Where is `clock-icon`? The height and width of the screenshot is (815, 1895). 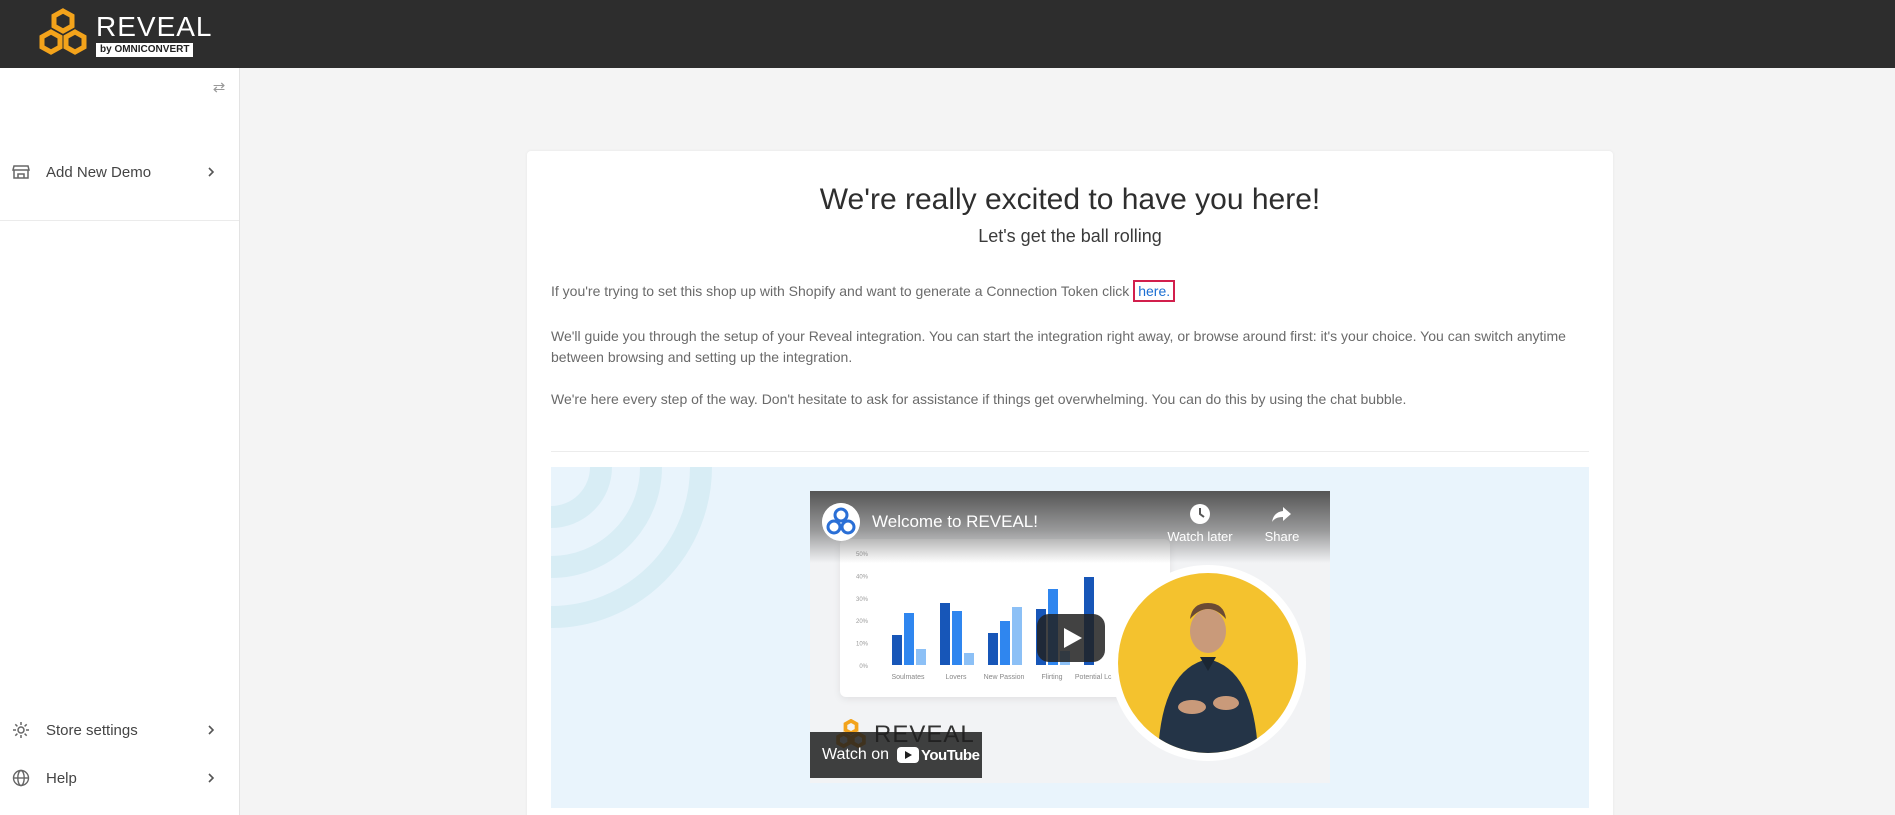
clock-icon is located at coordinates (1200, 514).